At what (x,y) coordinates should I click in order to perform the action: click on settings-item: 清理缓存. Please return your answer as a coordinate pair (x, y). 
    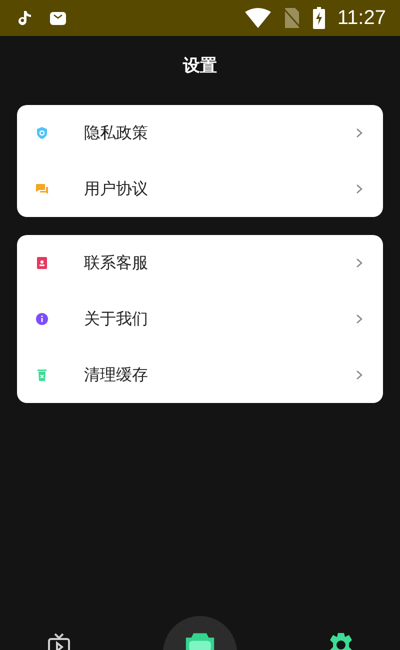
    Looking at the image, I should click on (220, 375).